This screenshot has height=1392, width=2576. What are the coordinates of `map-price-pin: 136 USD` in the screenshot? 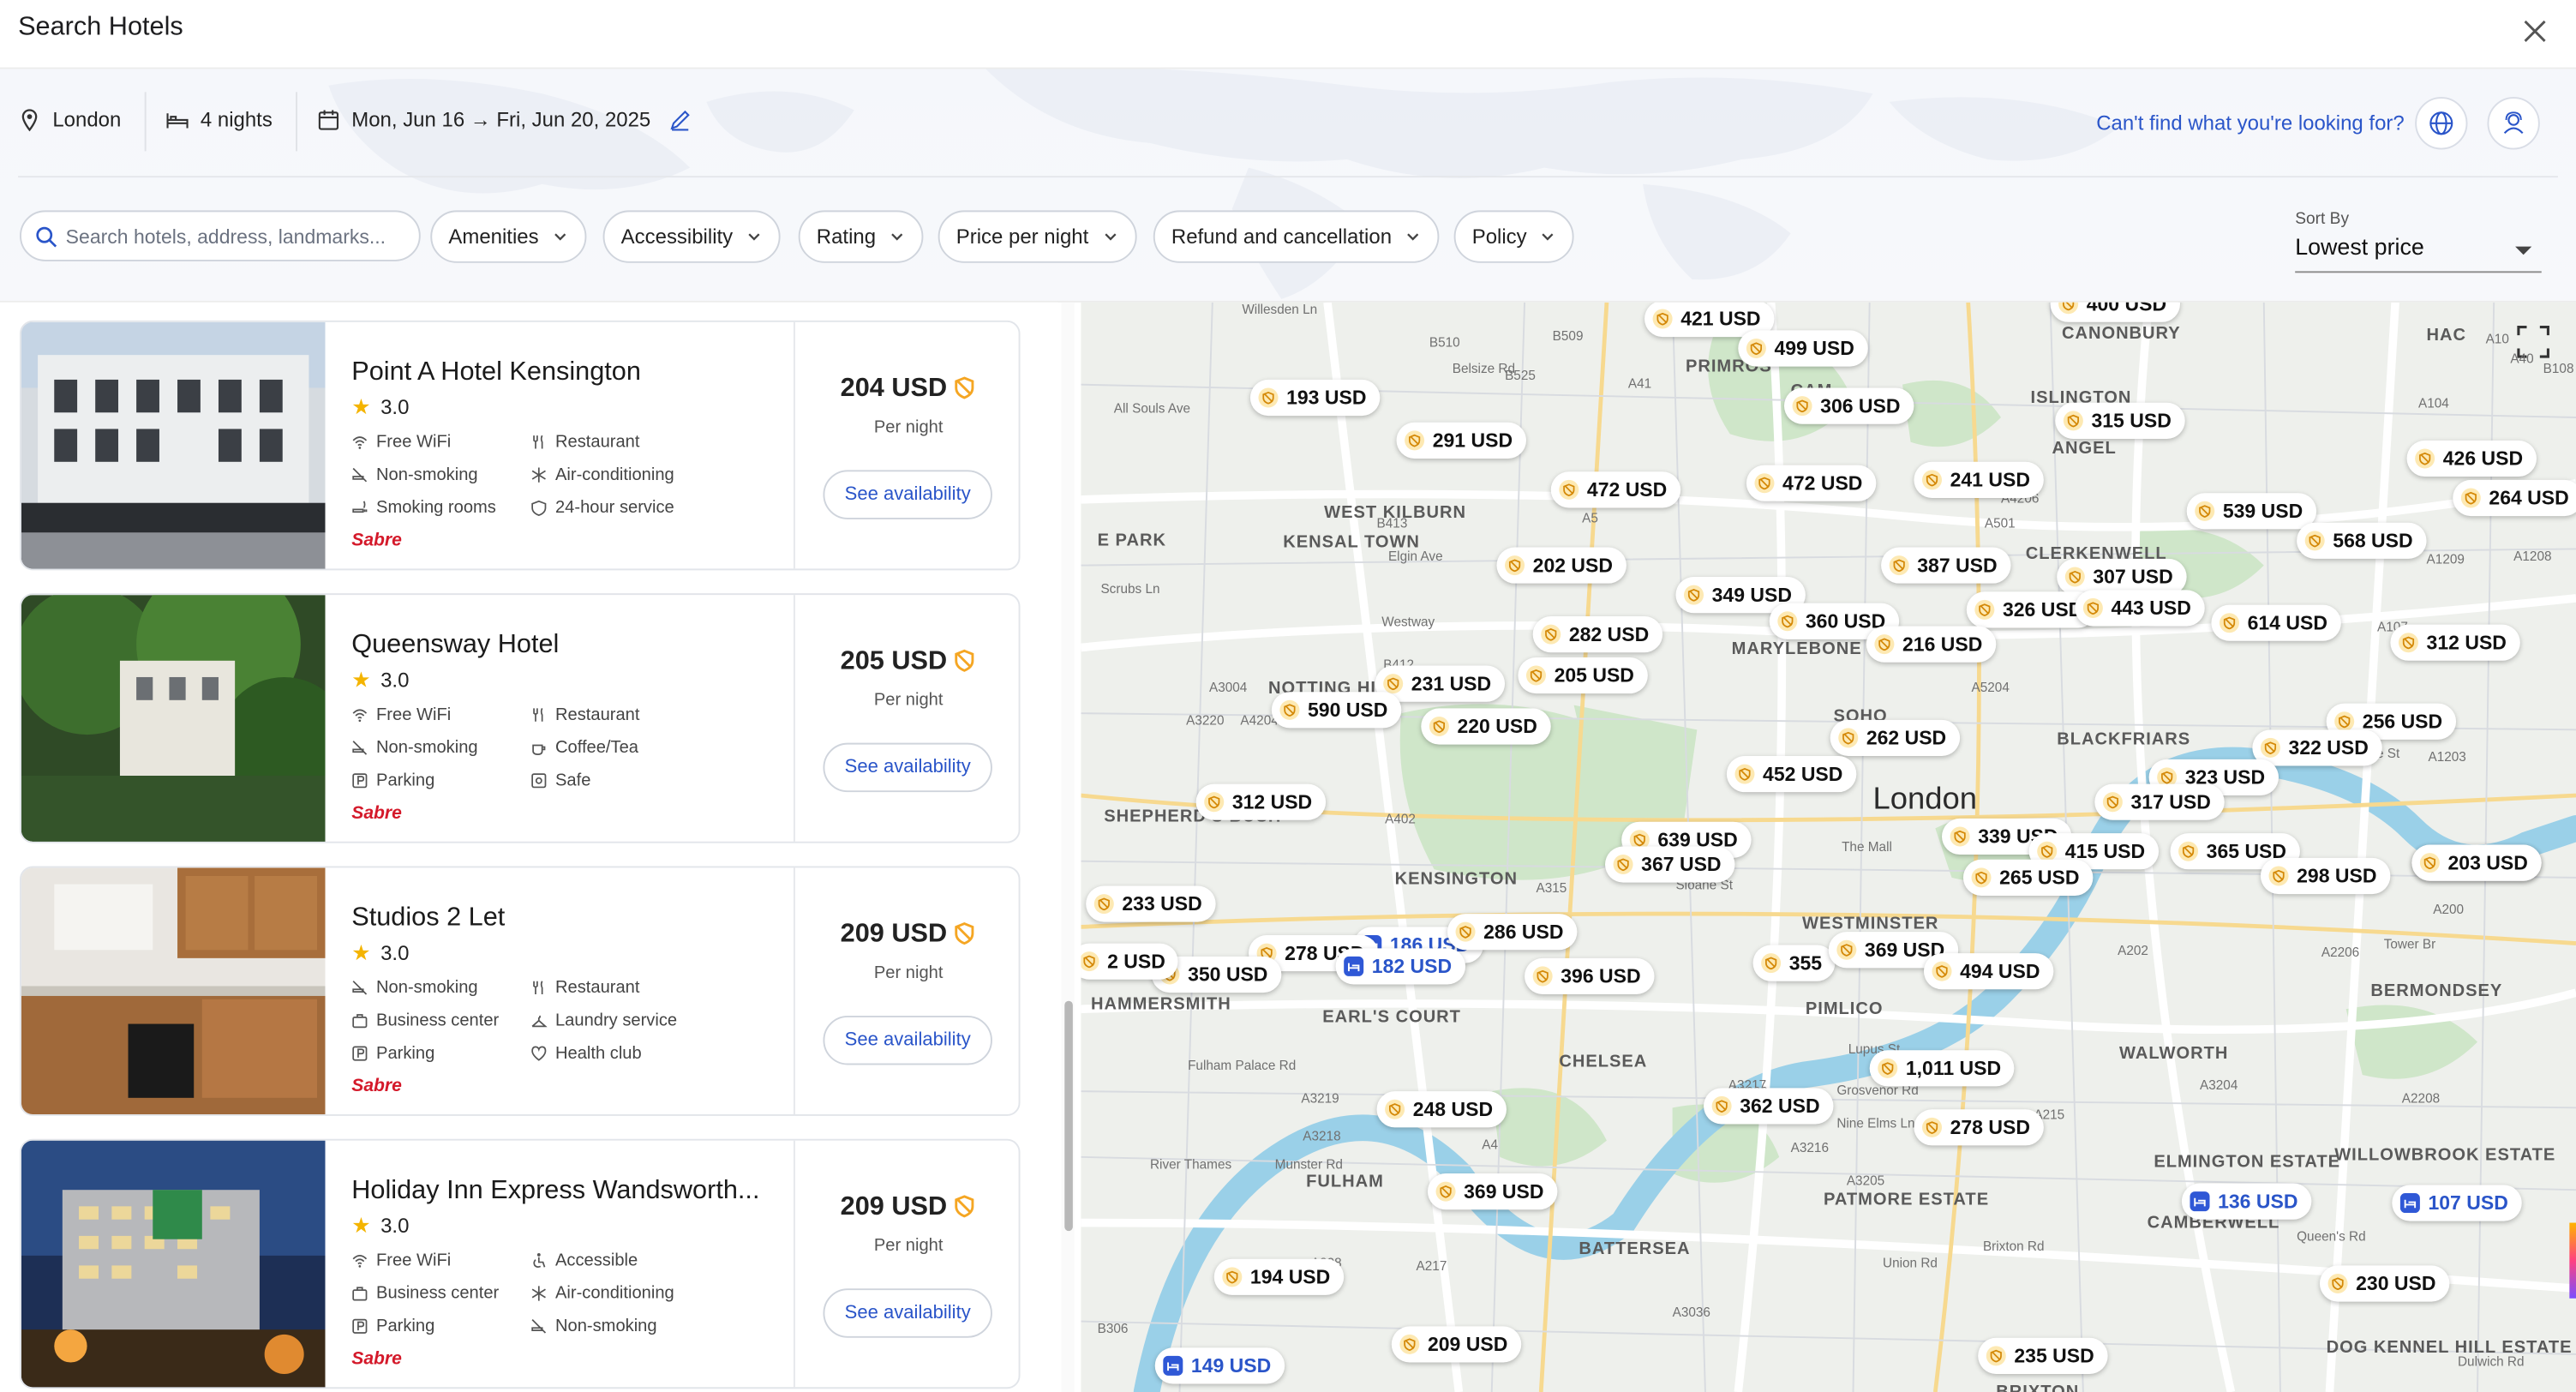 It's located at (2246, 1201).